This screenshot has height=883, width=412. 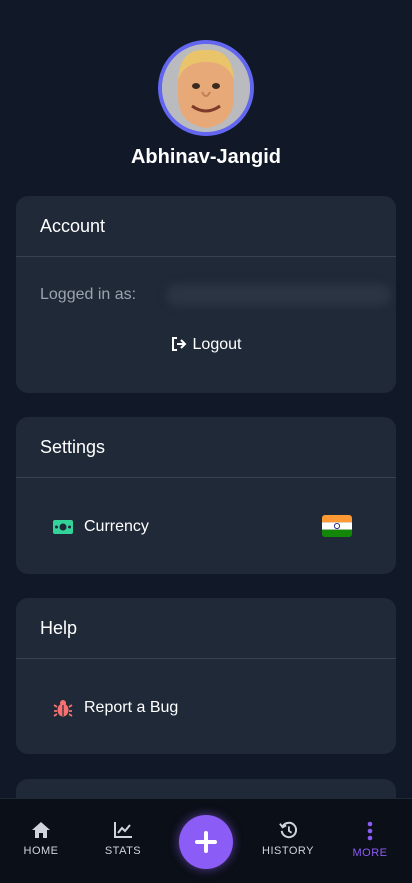 What do you see at coordinates (337, 526) in the screenshot?
I see `india-flag-icon` at bounding box center [337, 526].